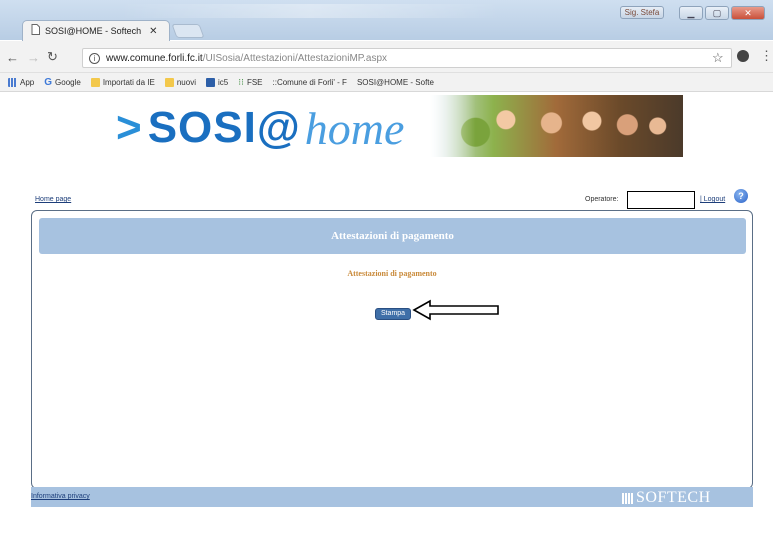 This screenshot has width=773, height=554. Describe the element at coordinates (712, 199) in the screenshot. I see `logout-link: | Logout` at that location.